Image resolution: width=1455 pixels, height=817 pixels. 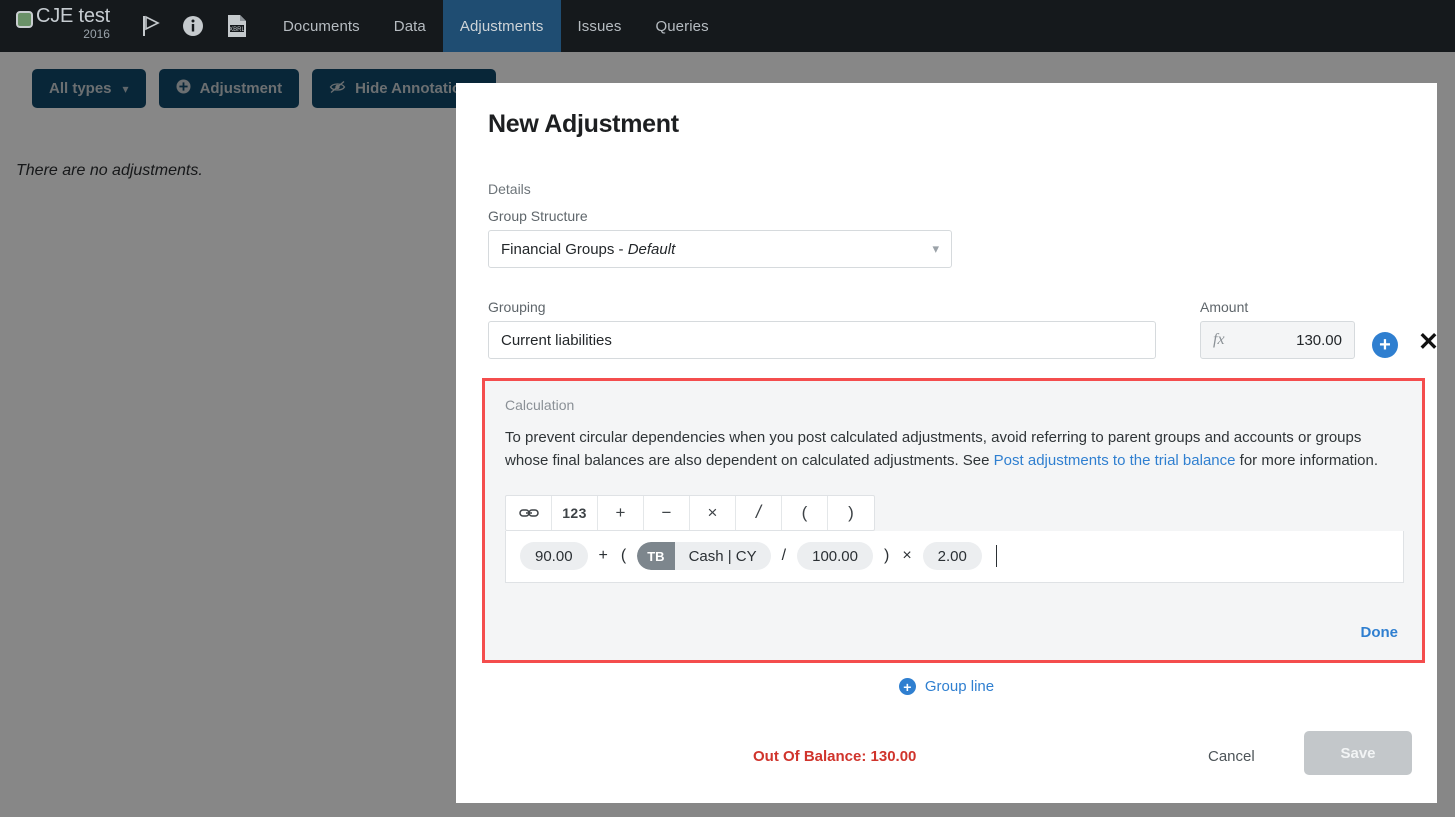 I want to click on details-section-label: Details, so click(x=509, y=189).